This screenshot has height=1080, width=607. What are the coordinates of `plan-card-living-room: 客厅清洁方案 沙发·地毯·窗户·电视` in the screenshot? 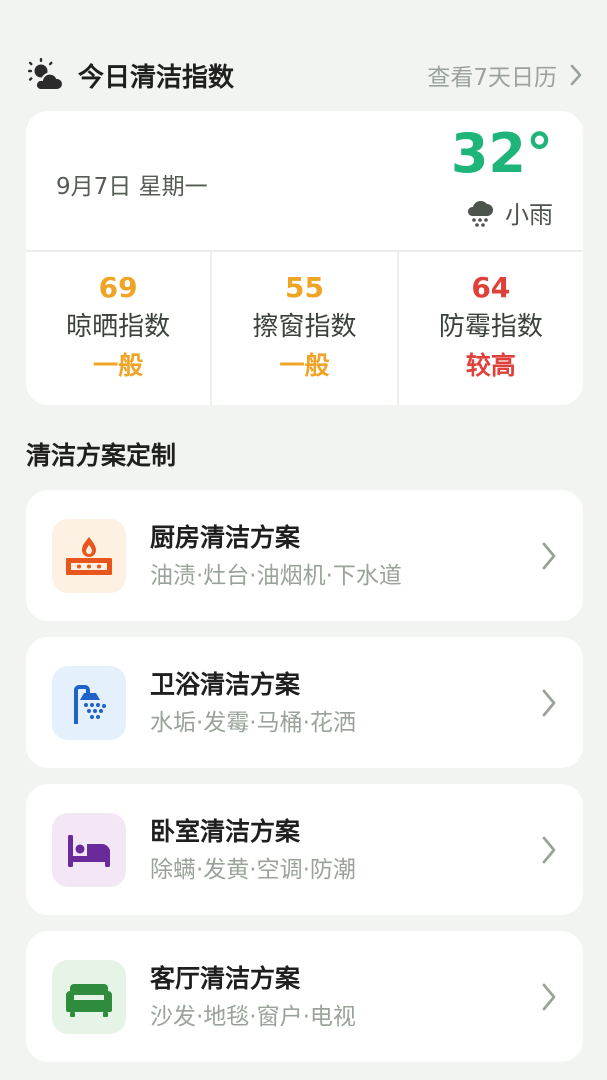 It's located at (304, 996).